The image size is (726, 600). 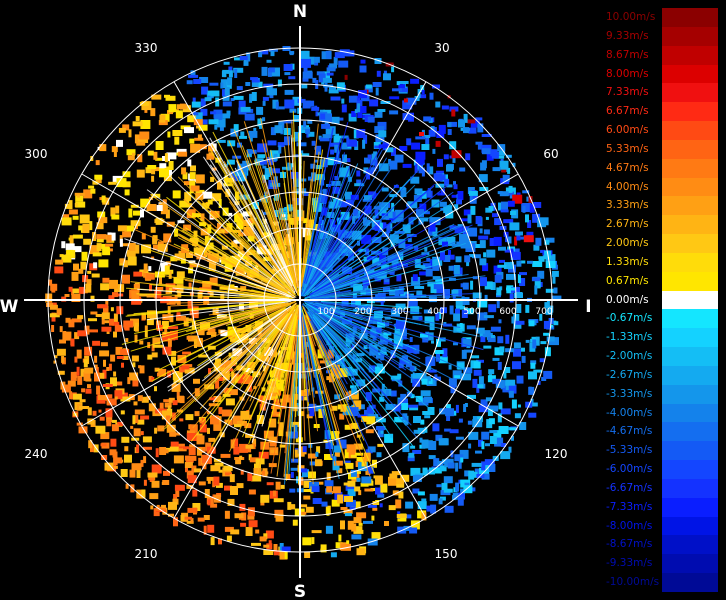 What do you see at coordinates (662, 17) in the screenshot?
I see `legend-entry: 10.00m/s` at bounding box center [662, 17].